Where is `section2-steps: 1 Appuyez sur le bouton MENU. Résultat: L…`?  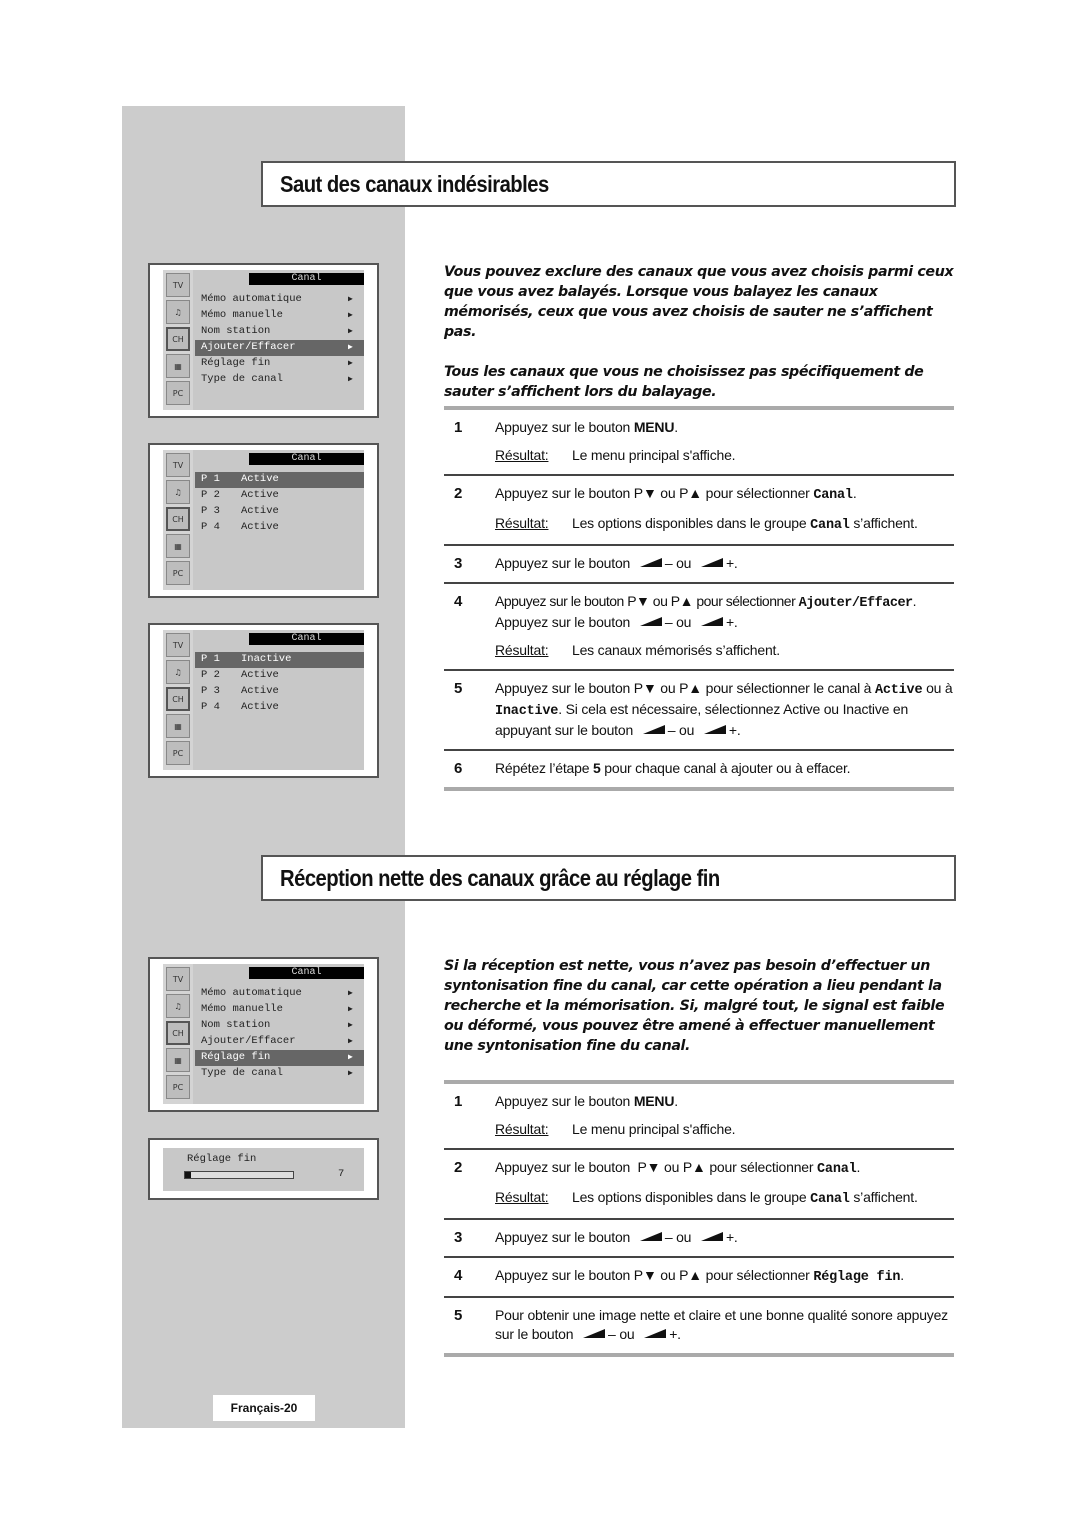 section2-steps: 1 Appuyez sur le bouton MENU. Résultat: L… is located at coordinates (699, 1218).